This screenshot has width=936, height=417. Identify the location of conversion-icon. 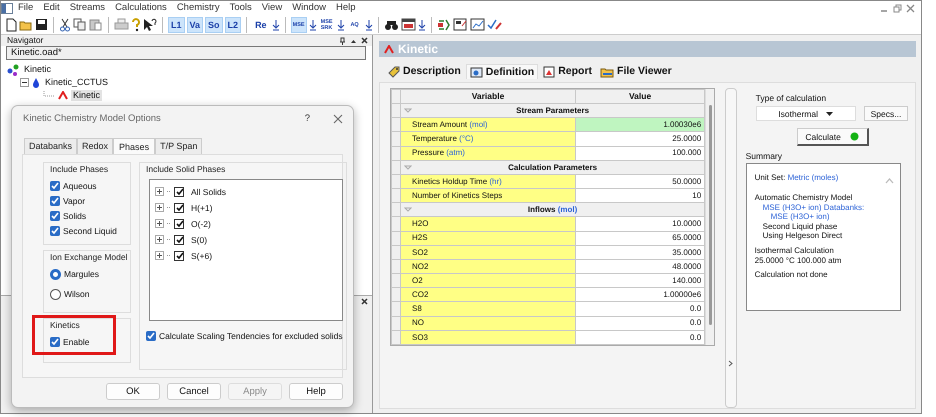
(443, 25).